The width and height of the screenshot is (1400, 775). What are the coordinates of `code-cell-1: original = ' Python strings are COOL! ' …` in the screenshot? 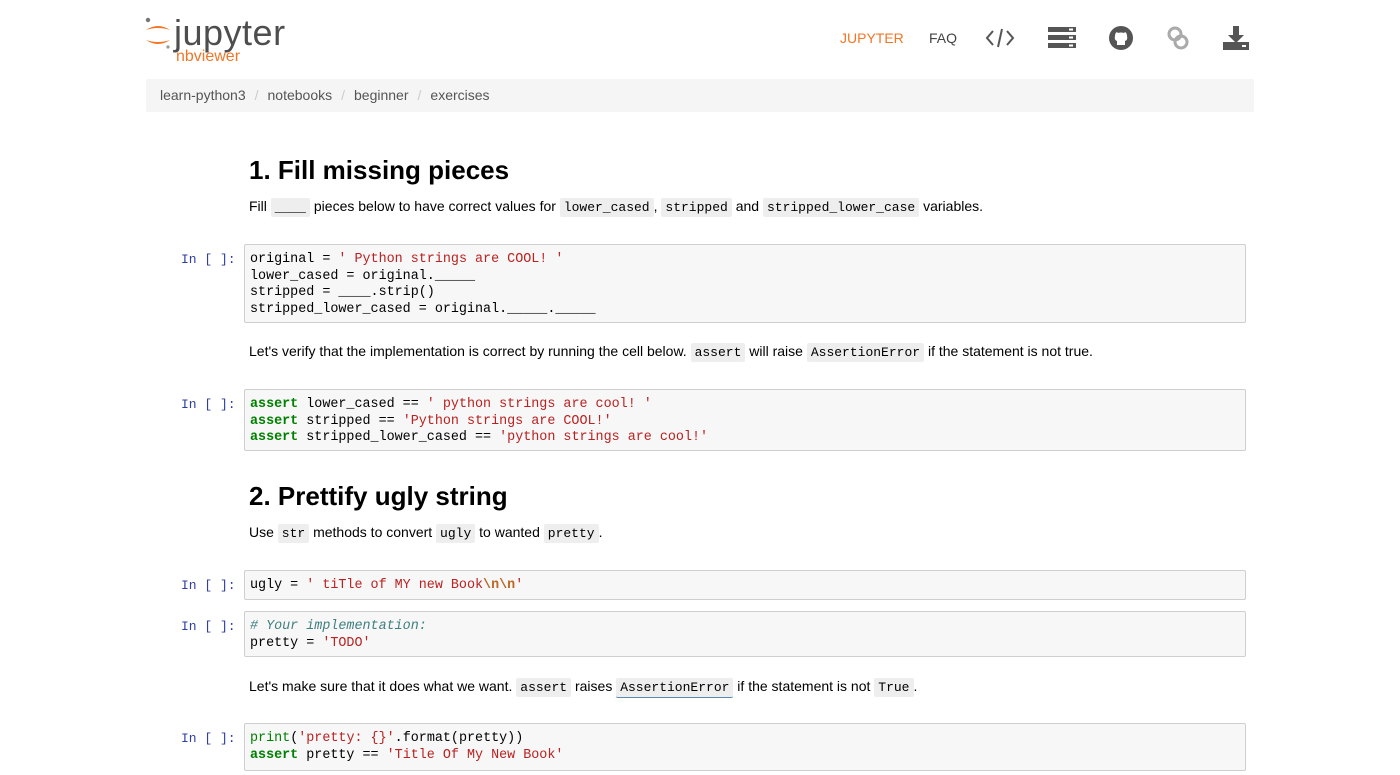 It's located at (745, 283).